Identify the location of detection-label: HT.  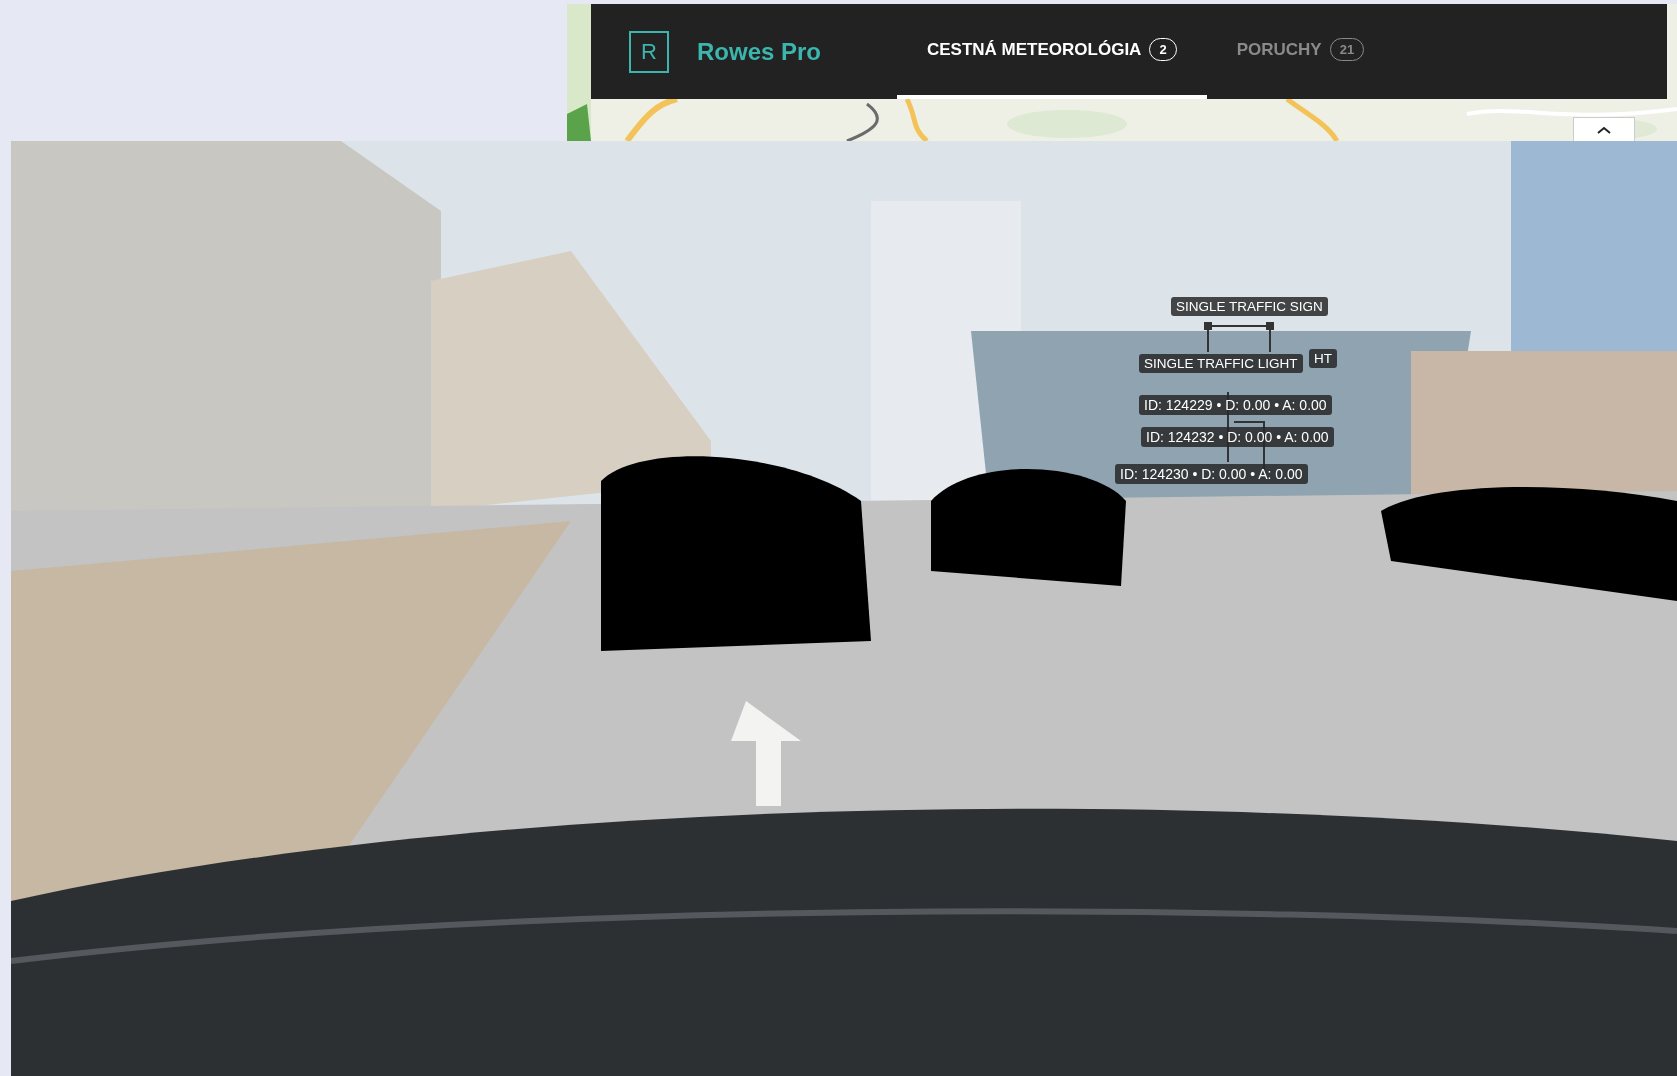
(1323, 358).